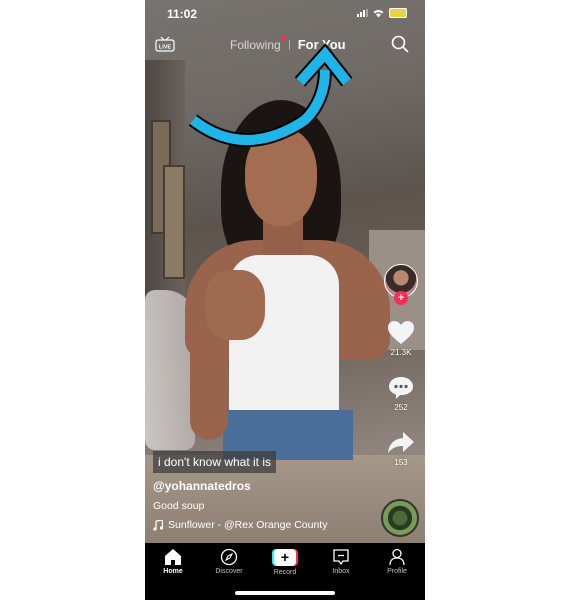 The width and height of the screenshot is (582, 600). Describe the element at coordinates (270, 95) in the screenshot. I see `annotation-arrow-icon` at that location.